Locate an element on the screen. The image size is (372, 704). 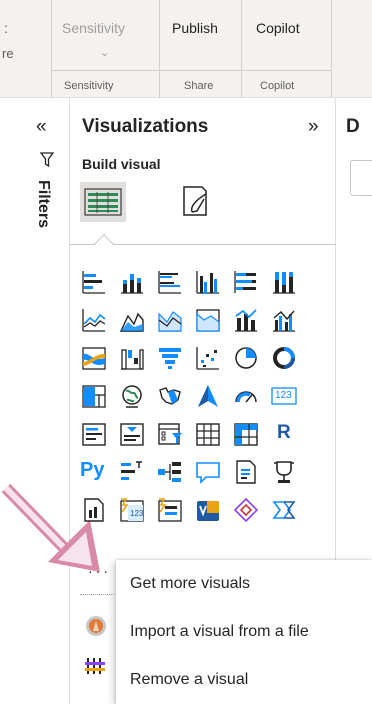
data-pane-title: D is located at coordinates (353, 126).